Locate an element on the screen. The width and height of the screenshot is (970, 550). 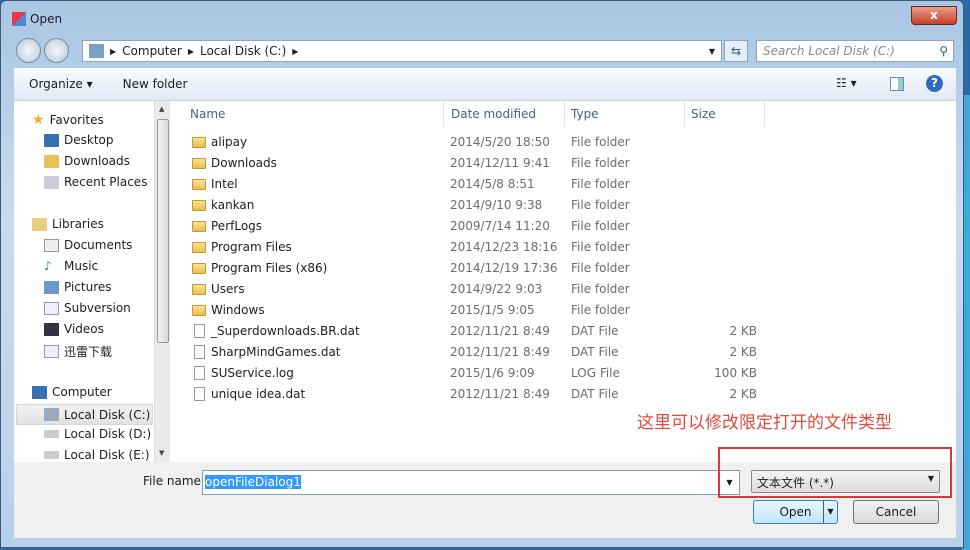
nav-label: Music is located at coordinates (81, 266).